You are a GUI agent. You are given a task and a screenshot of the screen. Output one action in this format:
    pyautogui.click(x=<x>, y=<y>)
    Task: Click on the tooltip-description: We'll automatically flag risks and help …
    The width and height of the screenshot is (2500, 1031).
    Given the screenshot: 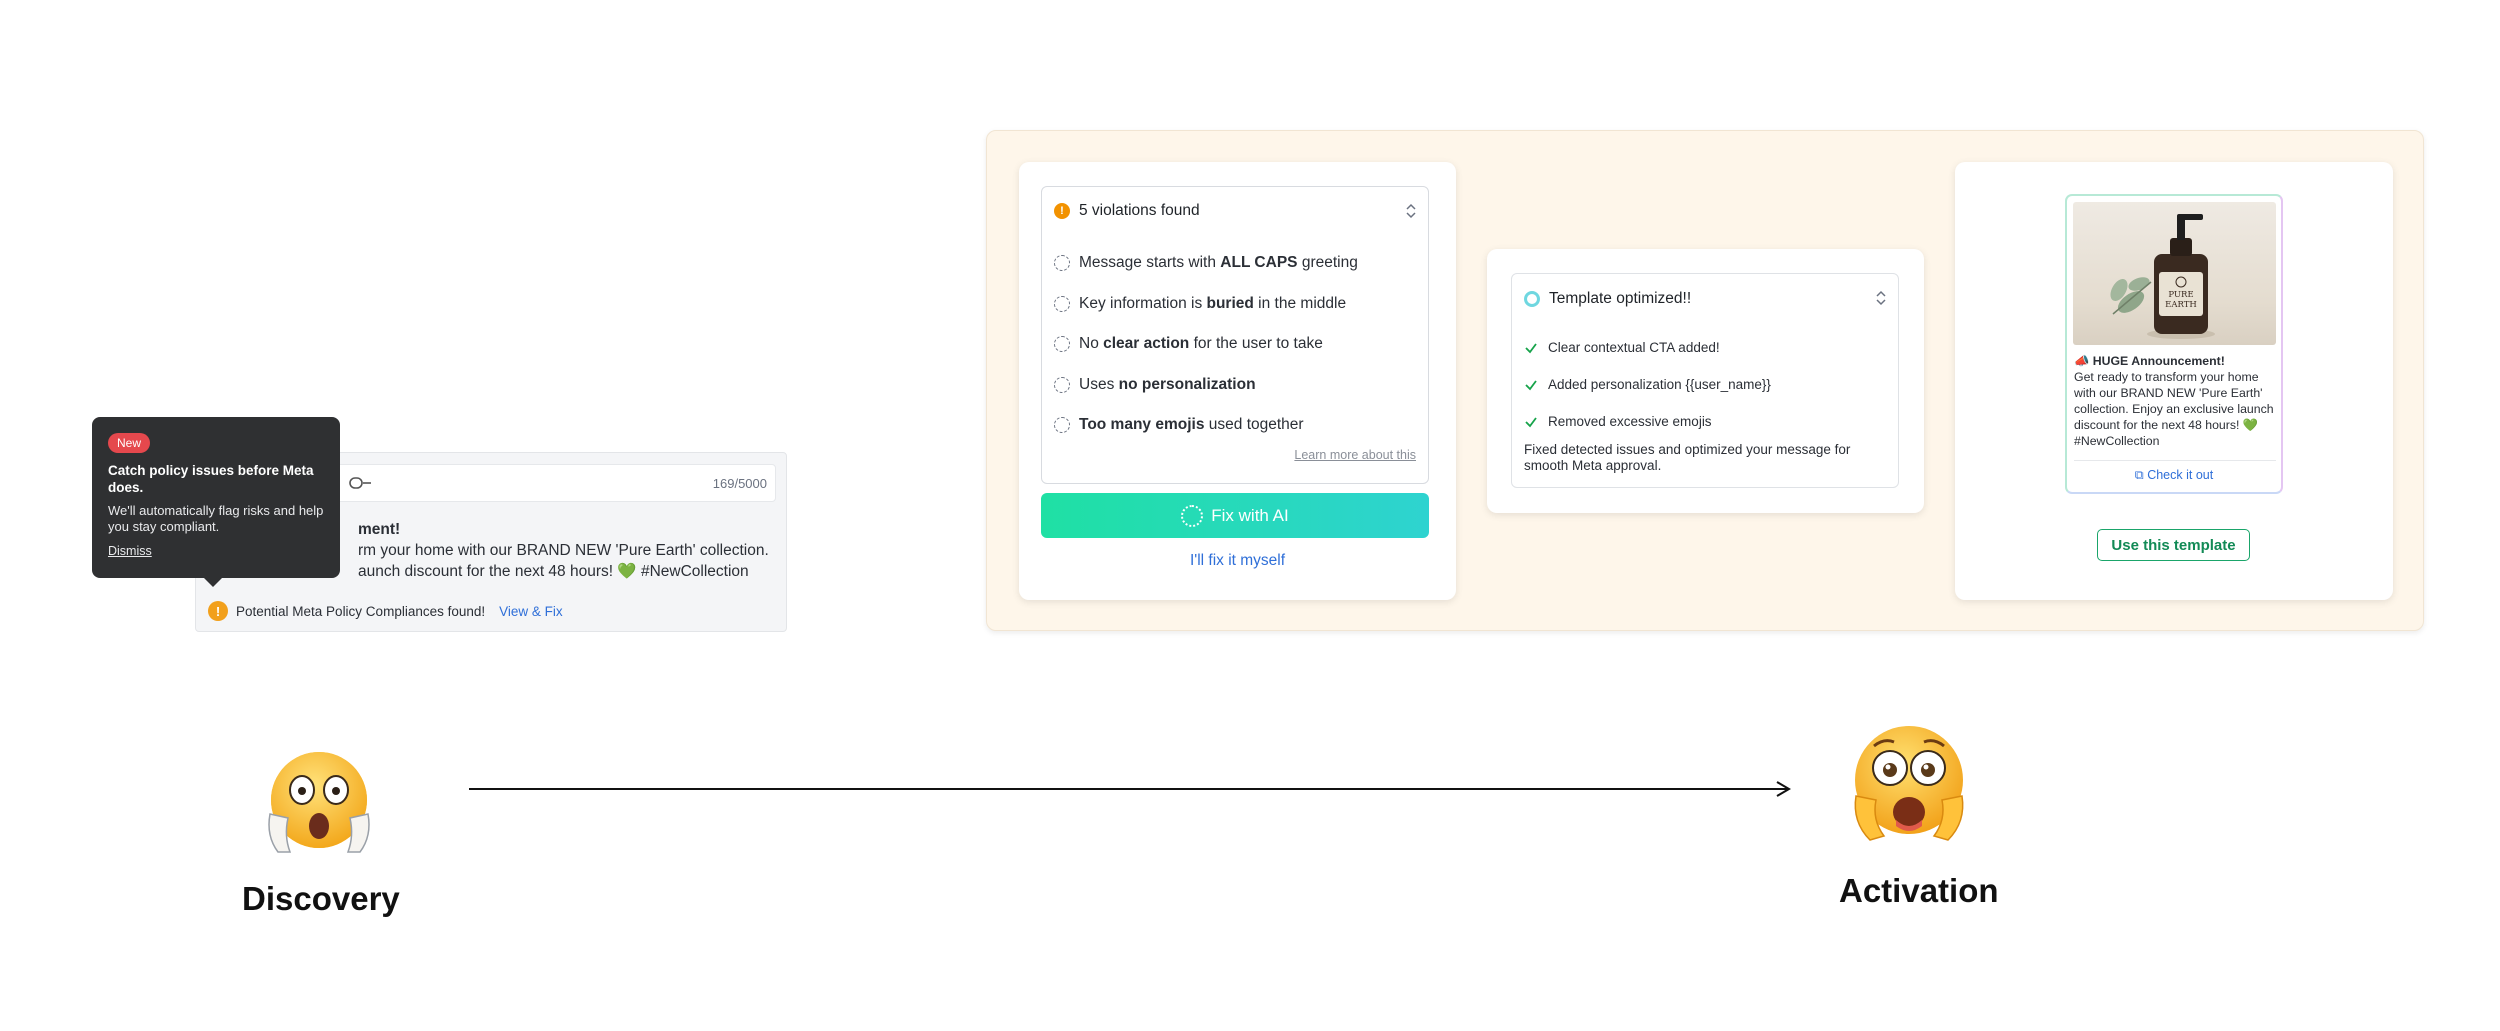 What is the action you would take?
    pyautogui.click(x=216, y=518)
    